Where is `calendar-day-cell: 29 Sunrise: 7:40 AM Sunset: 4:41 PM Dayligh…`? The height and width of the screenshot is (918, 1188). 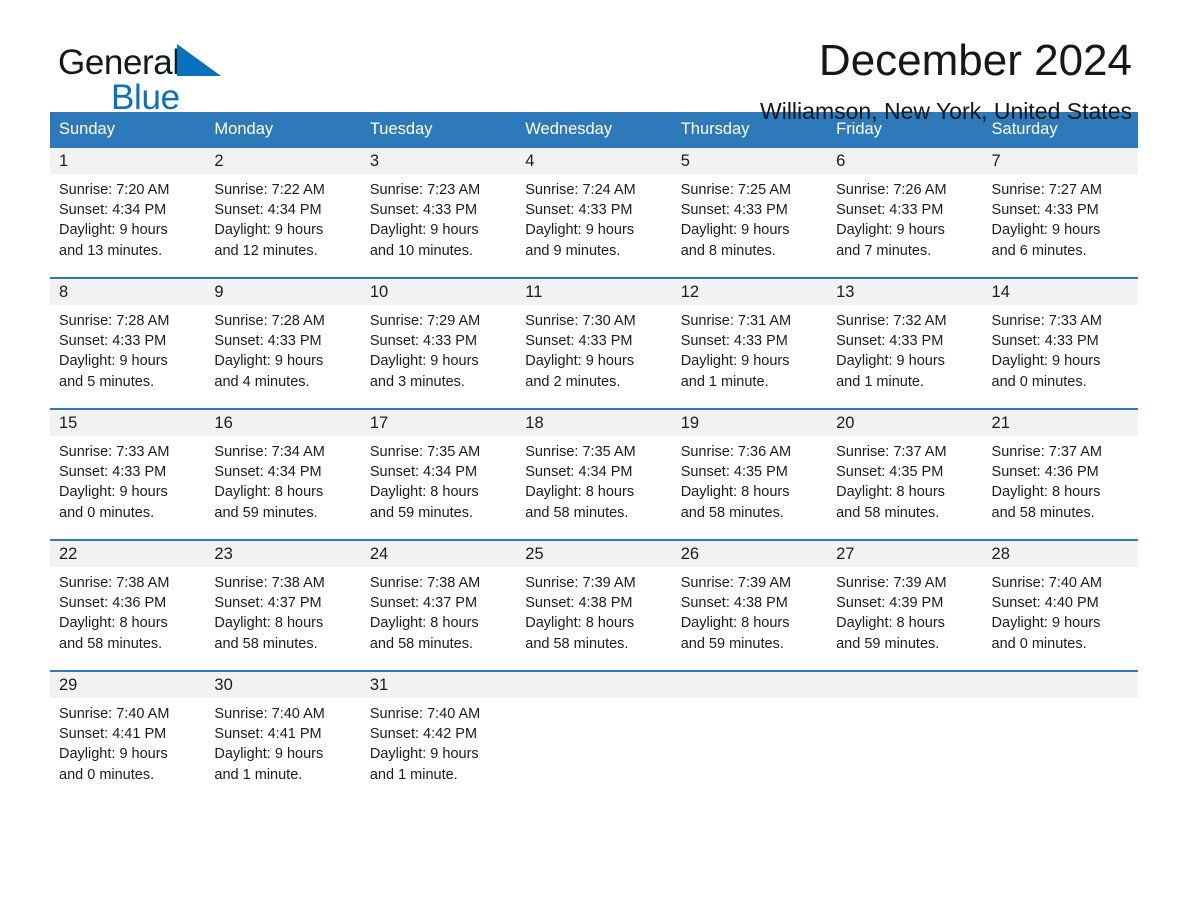
calendar-day-cell: 29 Sunrise: 7:40 AM Sunset: 4:41 PM Dayligh… is located at coordinates (128, 730).